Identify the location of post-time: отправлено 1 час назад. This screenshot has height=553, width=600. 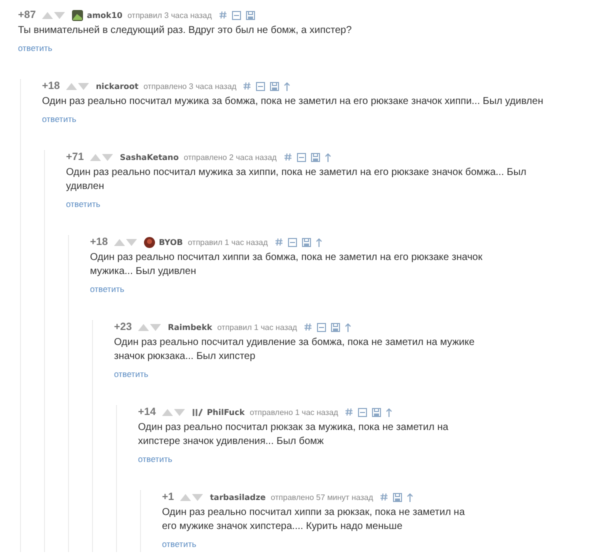
(294, 412).